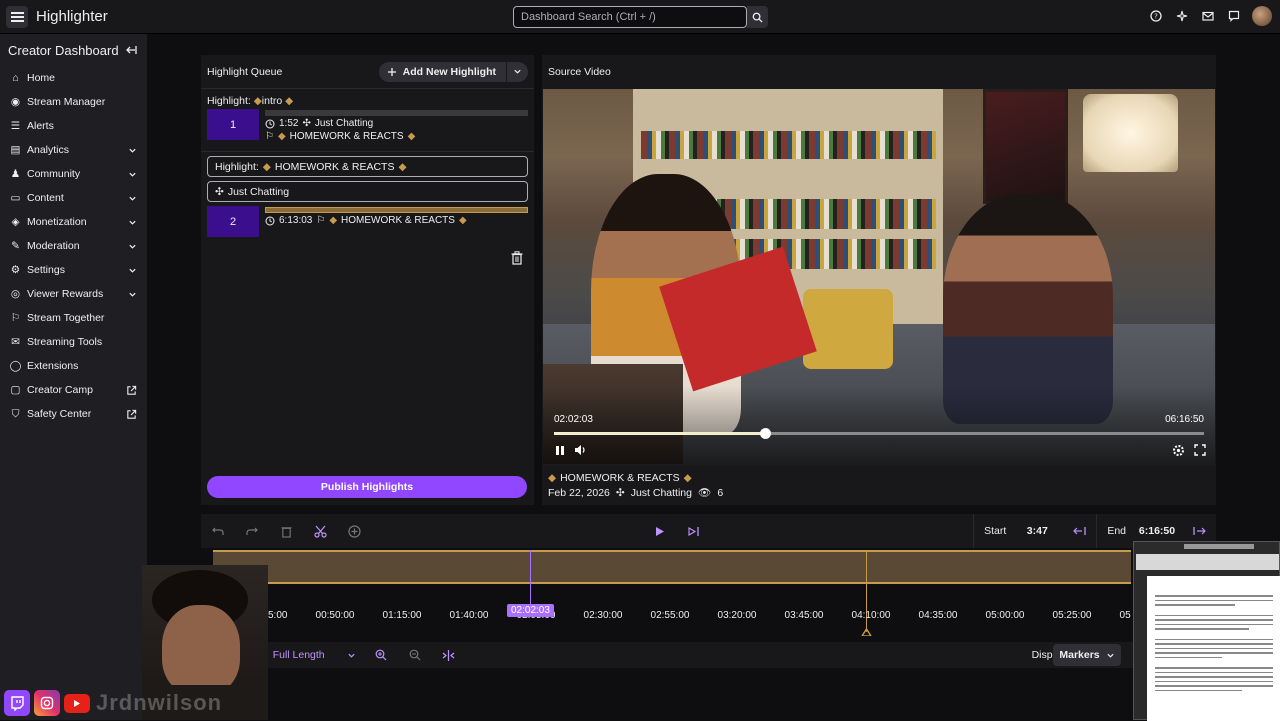 Image resolution: width=1280 pixels, height=721 pixels. Describe the element at coordinates (1234, 16) in the screenshot. I see `chat-icon` at that location.